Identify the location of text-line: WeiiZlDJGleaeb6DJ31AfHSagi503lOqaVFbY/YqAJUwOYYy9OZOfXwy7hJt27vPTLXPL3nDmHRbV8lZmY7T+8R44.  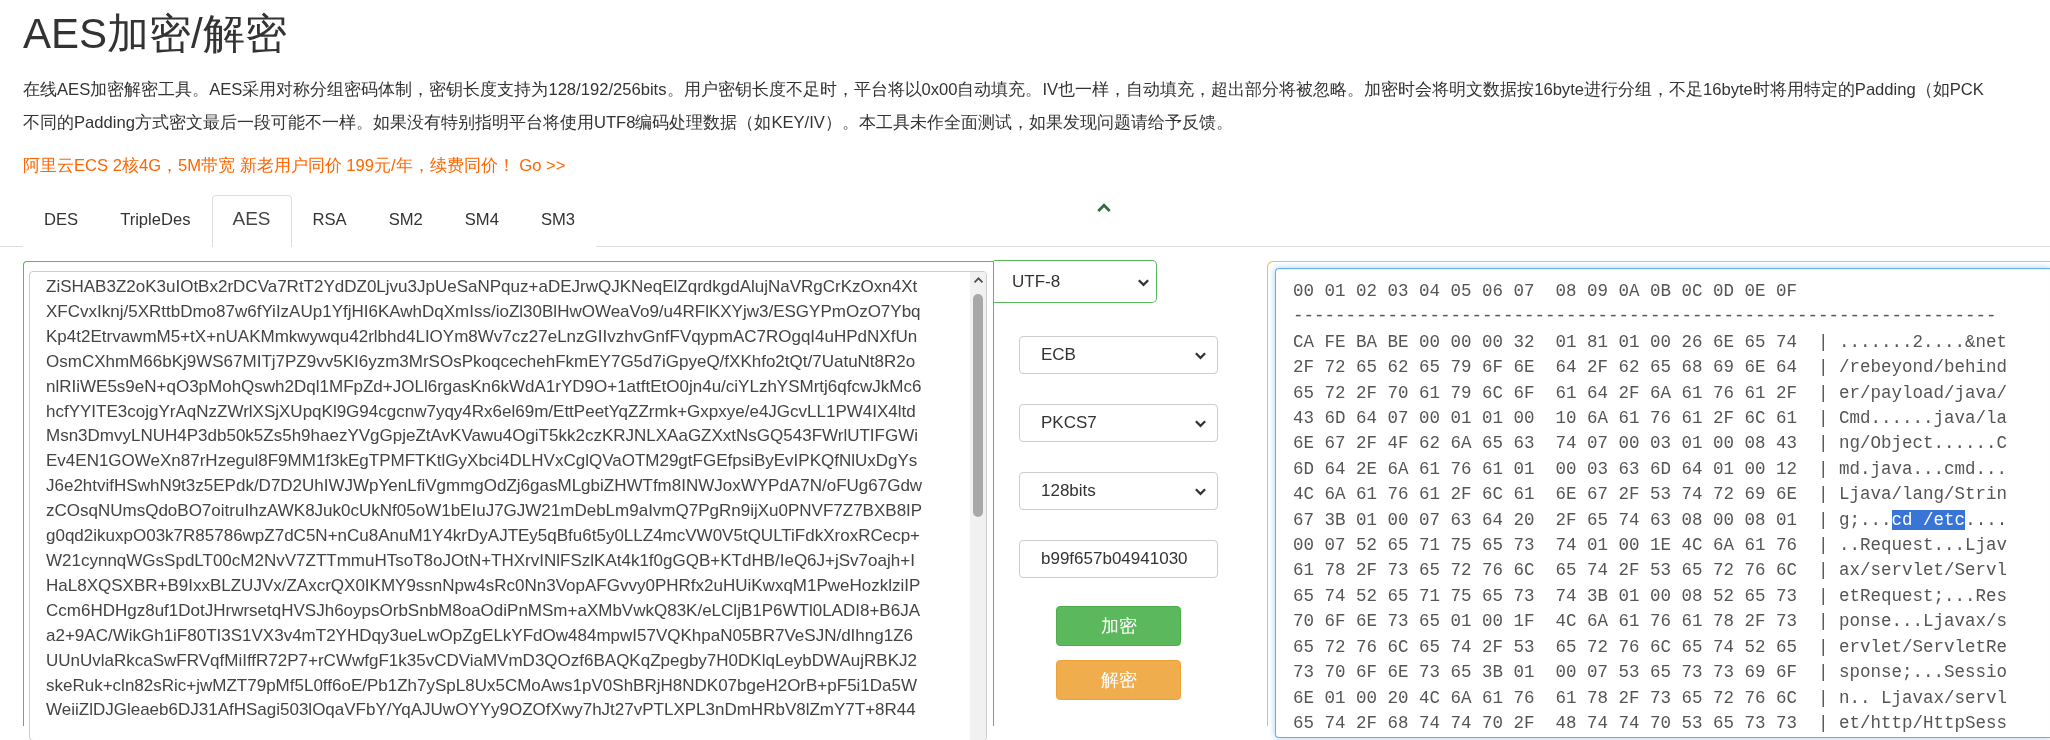
(481, 710).